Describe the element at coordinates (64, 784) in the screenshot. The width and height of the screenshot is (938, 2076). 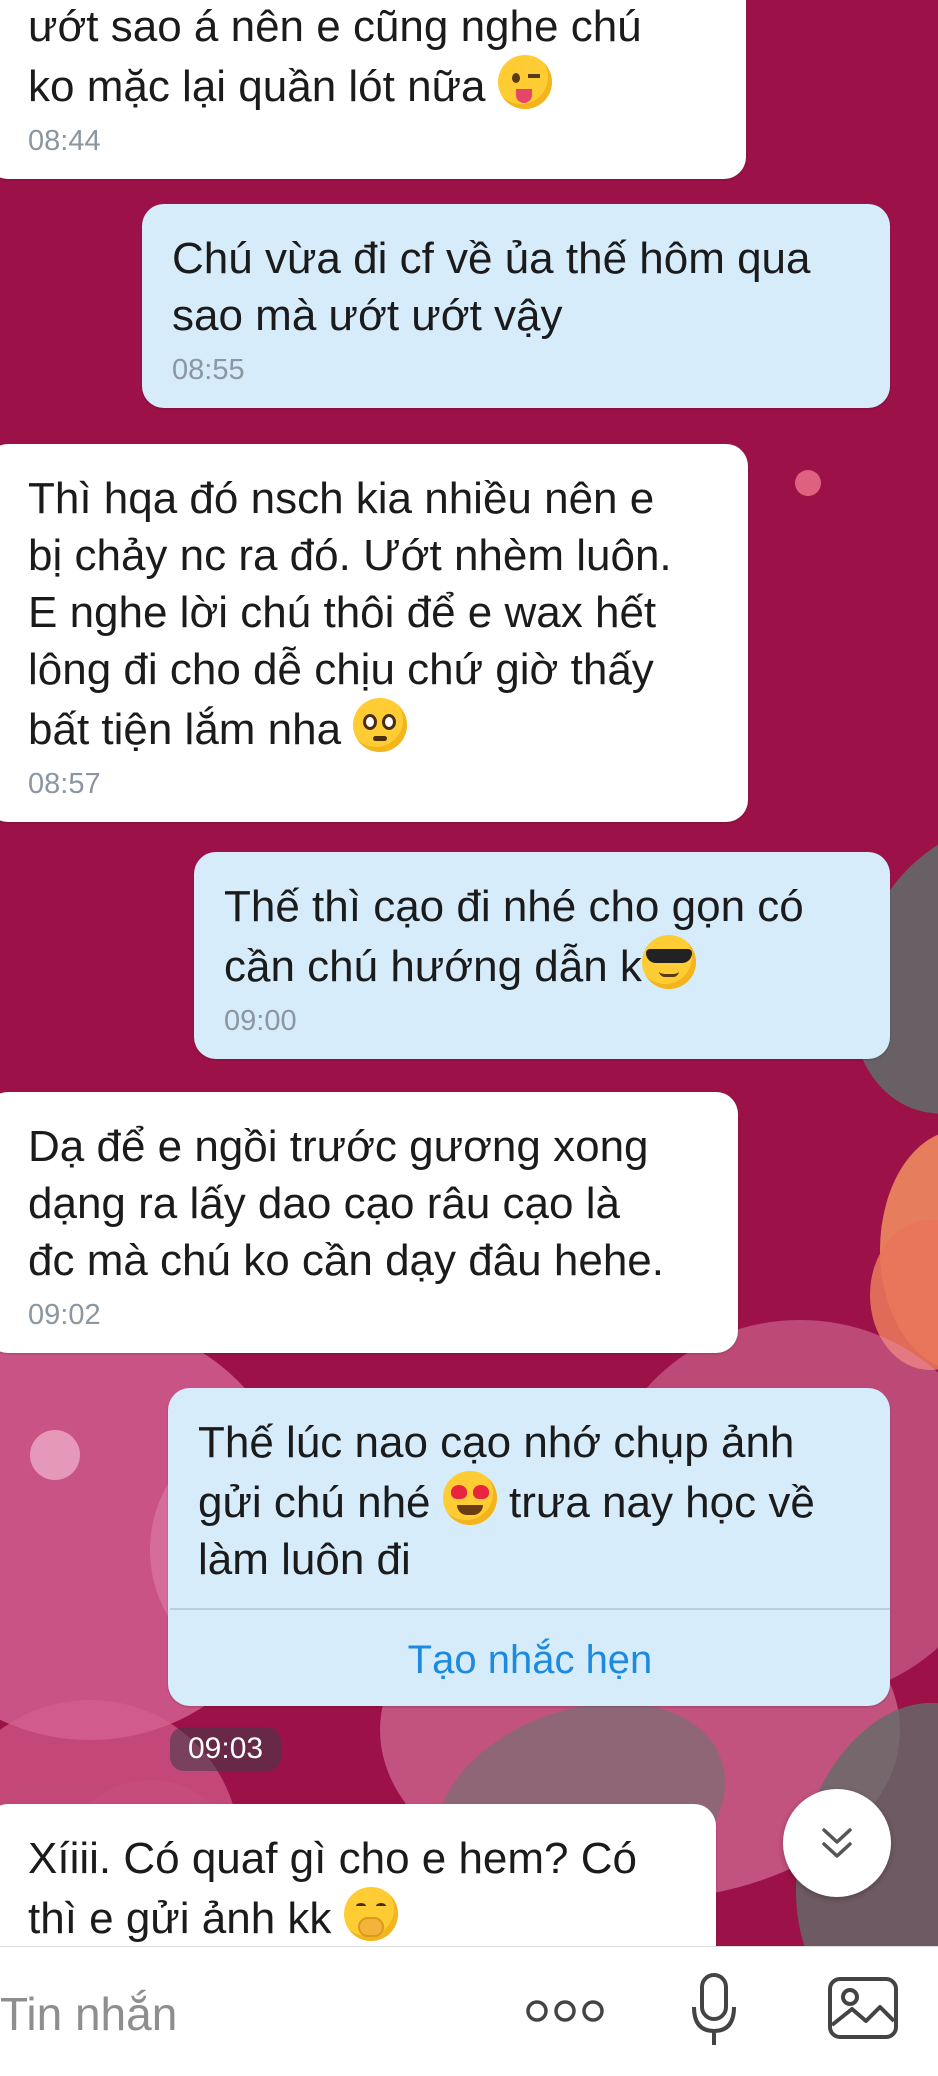
I see `message-time: 08:57` at that location.